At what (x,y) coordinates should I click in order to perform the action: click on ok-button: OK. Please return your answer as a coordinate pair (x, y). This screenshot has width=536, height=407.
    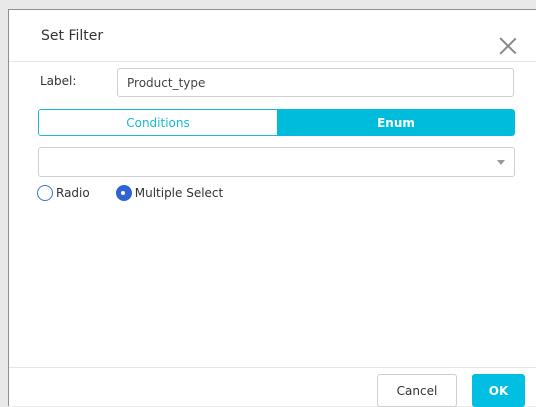
    Looking at the image, I should click on (498, 390).